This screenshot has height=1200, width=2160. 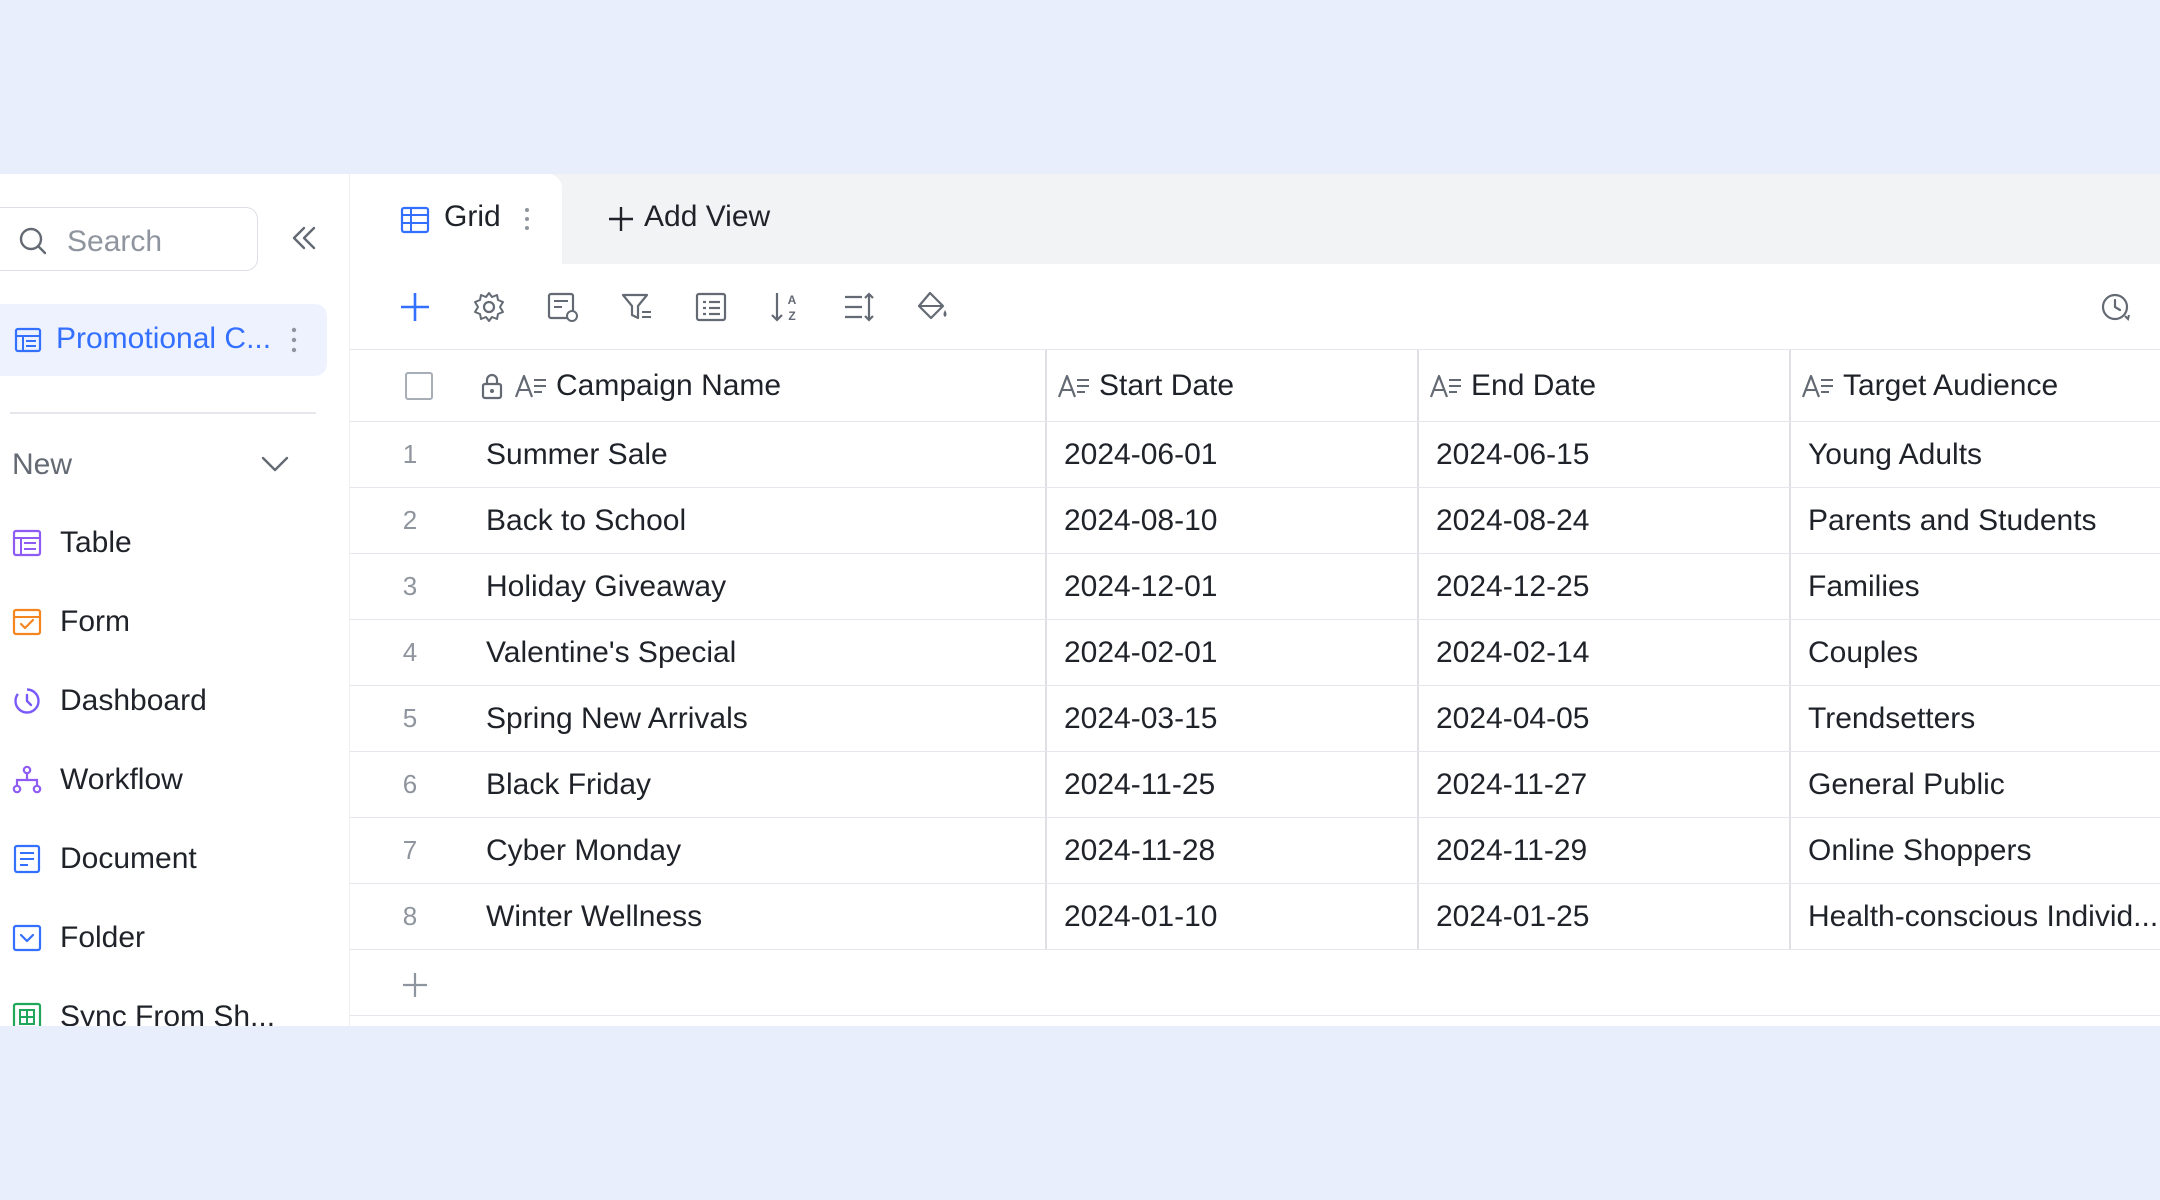 What do you see at coordinates (1236, 520) in the screenshot?
I see `cell-start-date: 2024-08-10` at bounding box center [1236, 520].